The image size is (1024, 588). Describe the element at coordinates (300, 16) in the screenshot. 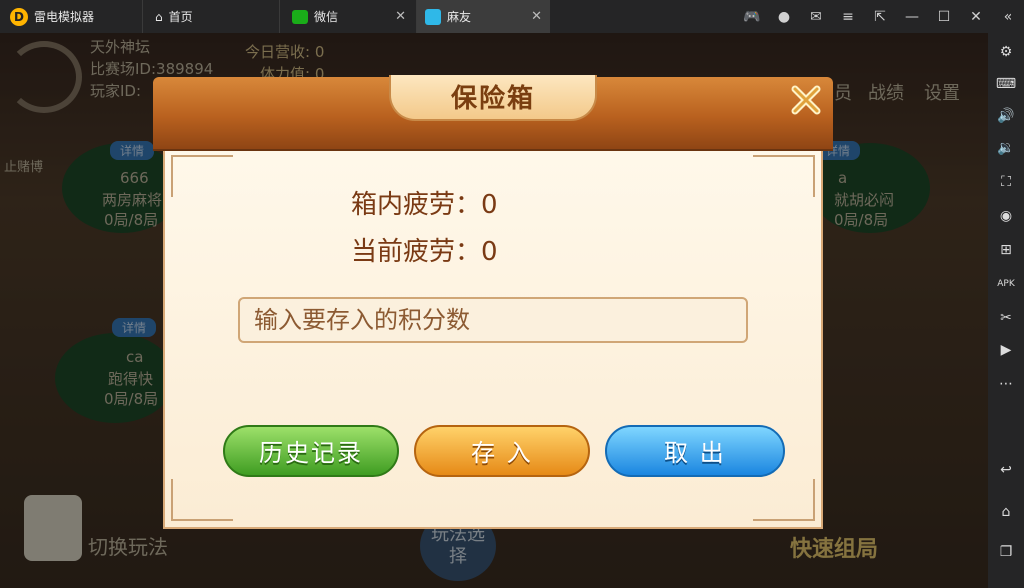

I see `wechat-icon` at that location.